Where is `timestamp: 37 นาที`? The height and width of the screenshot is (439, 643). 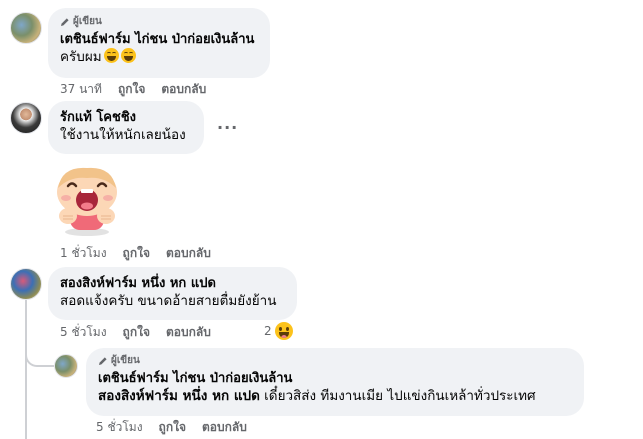
timestamp: 37 นาที is located at coordinates (81, 89).